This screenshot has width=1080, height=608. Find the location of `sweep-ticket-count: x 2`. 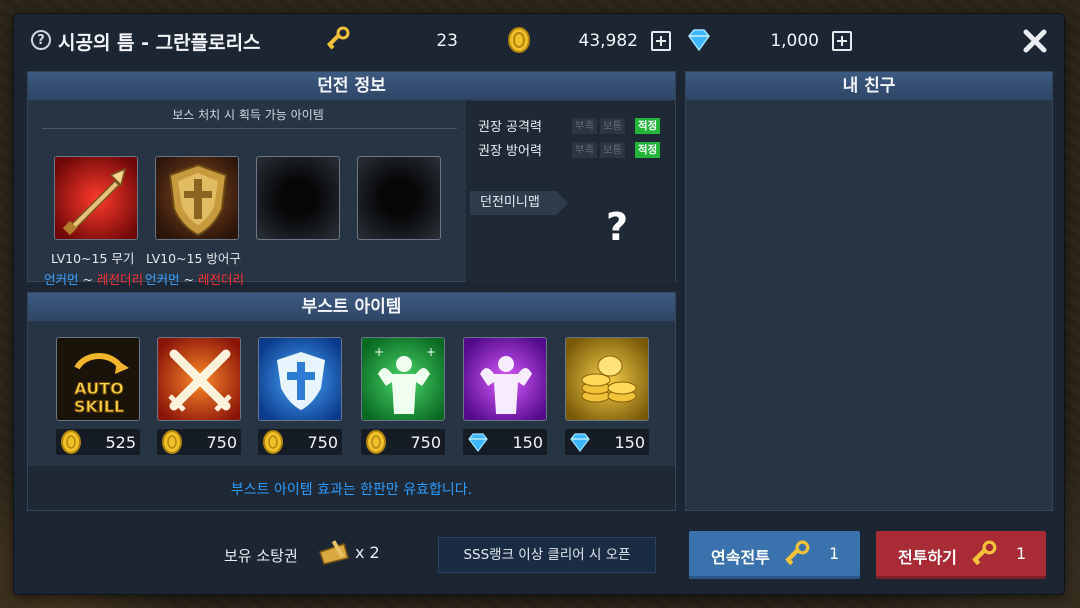

sweep-ticket-count: x 2 is located at coordinates (367, 552).